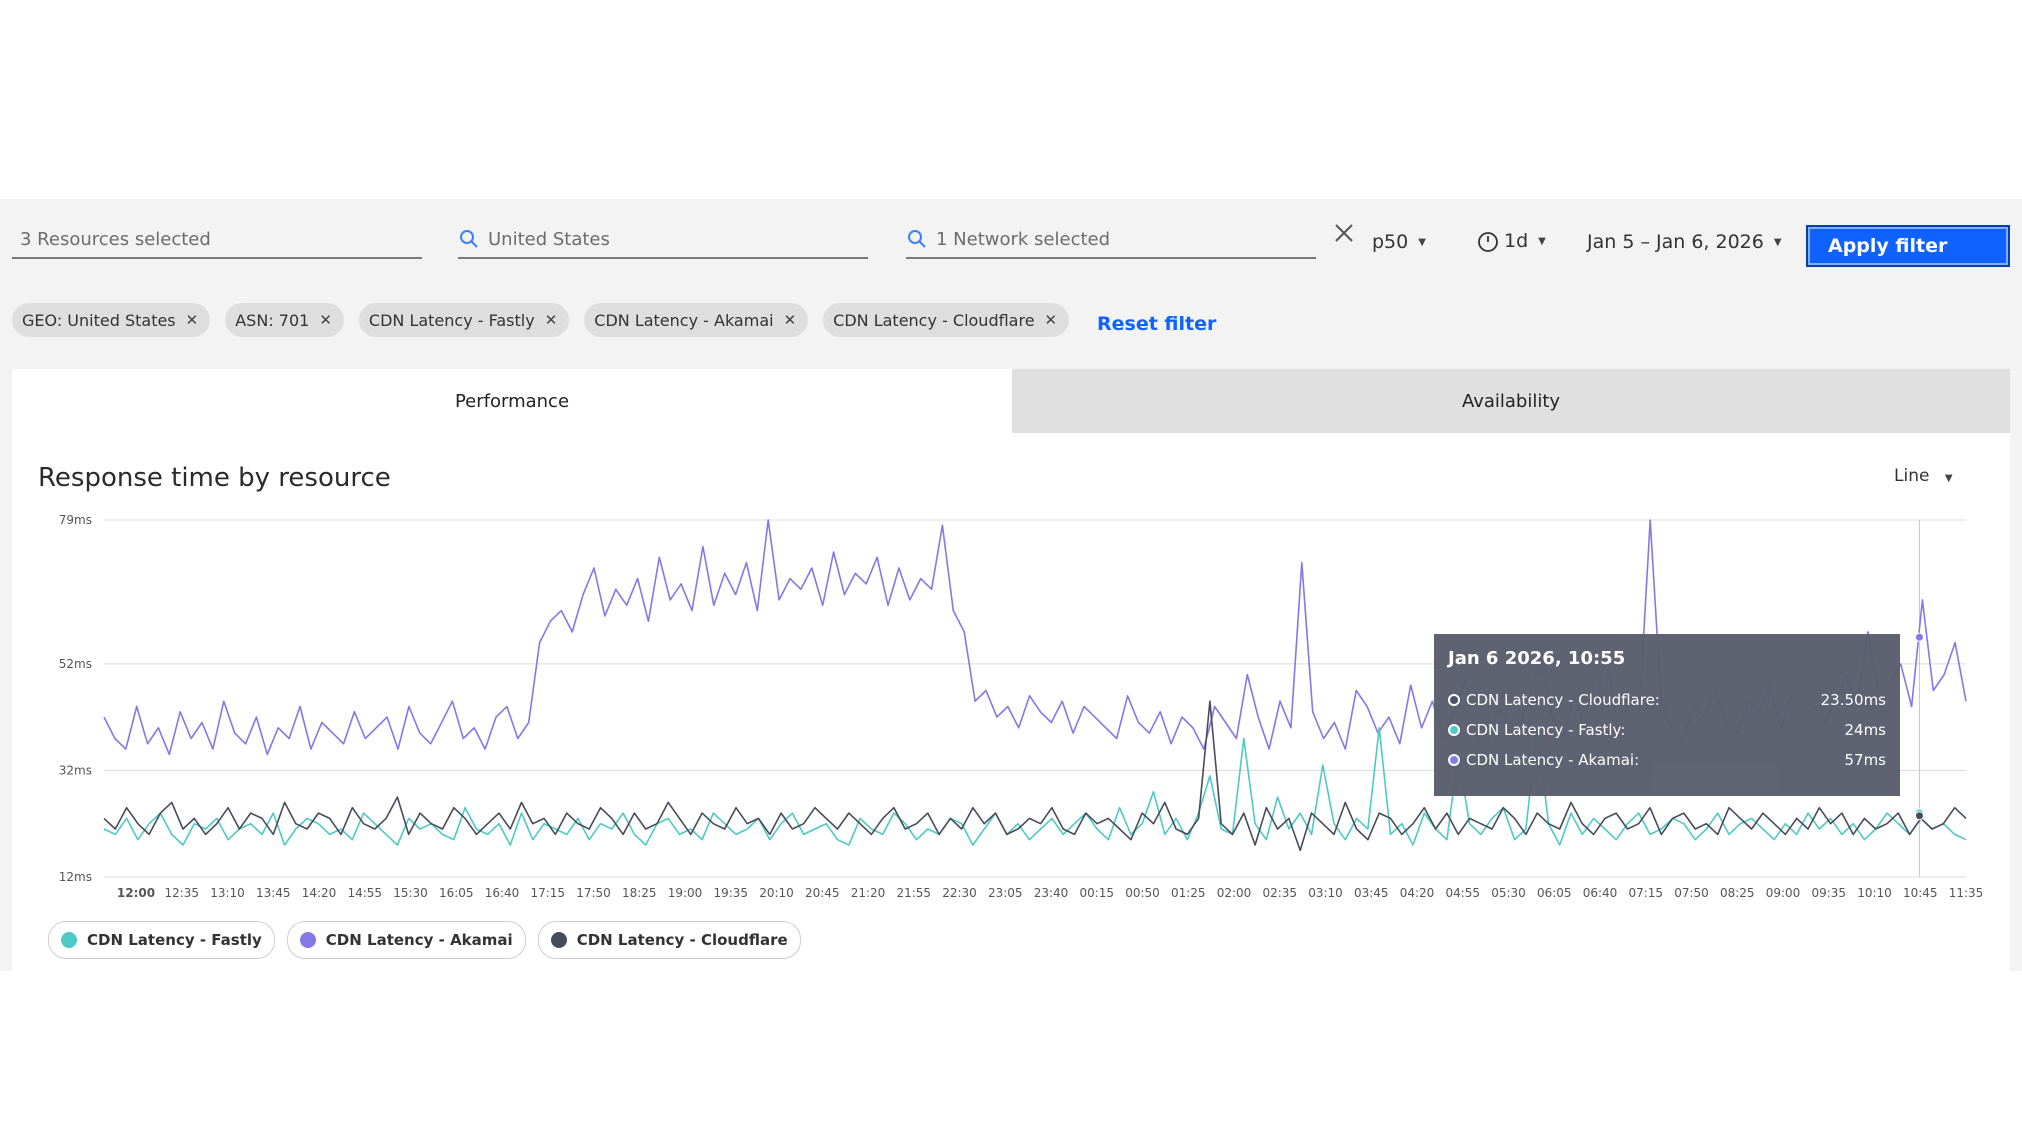 This screenshot has width=2022, height=1138. I want to click on filter-chip: GEO: United States ✕, so click(111, 320).